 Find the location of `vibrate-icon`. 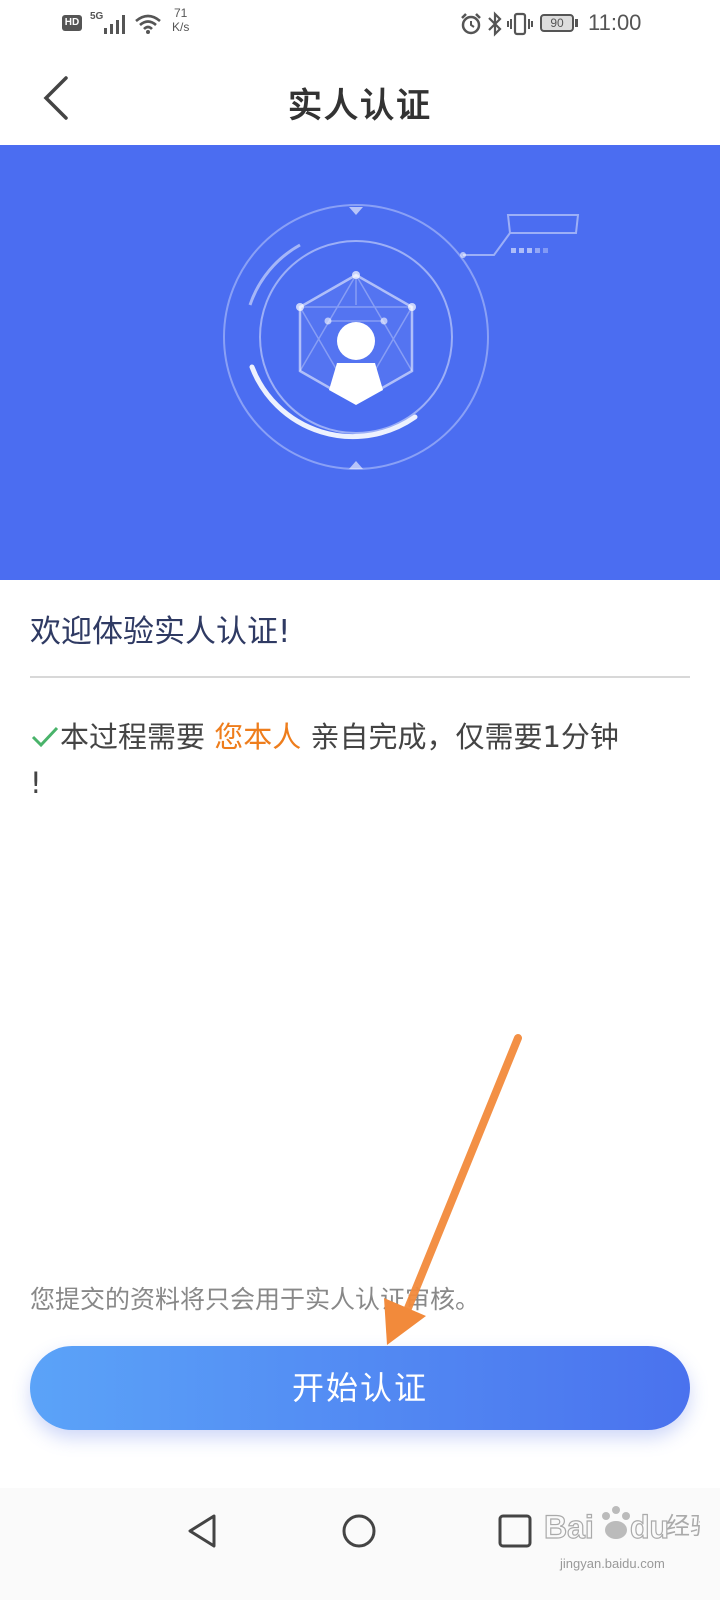

vibrate-icon is located at coordinates (520, 24).